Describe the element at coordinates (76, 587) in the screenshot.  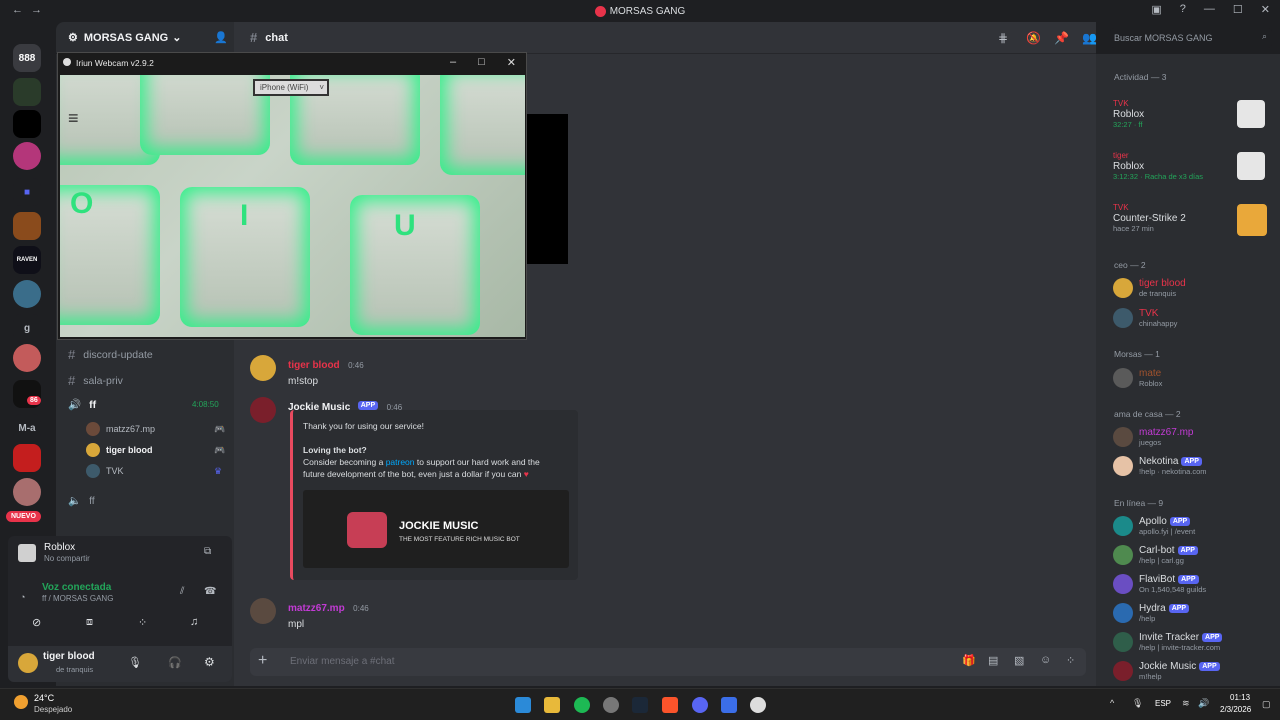
I see `voice-status: Voz conectada` at that location.